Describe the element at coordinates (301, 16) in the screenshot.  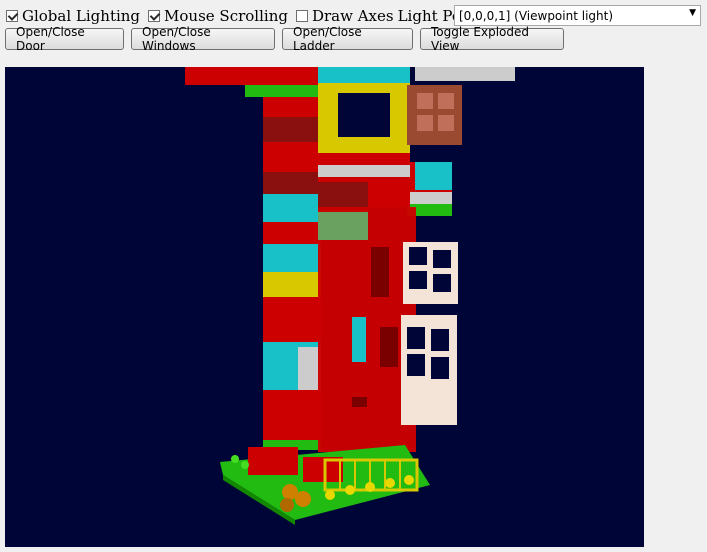
I see `draw-axes-checkbox` at that location.